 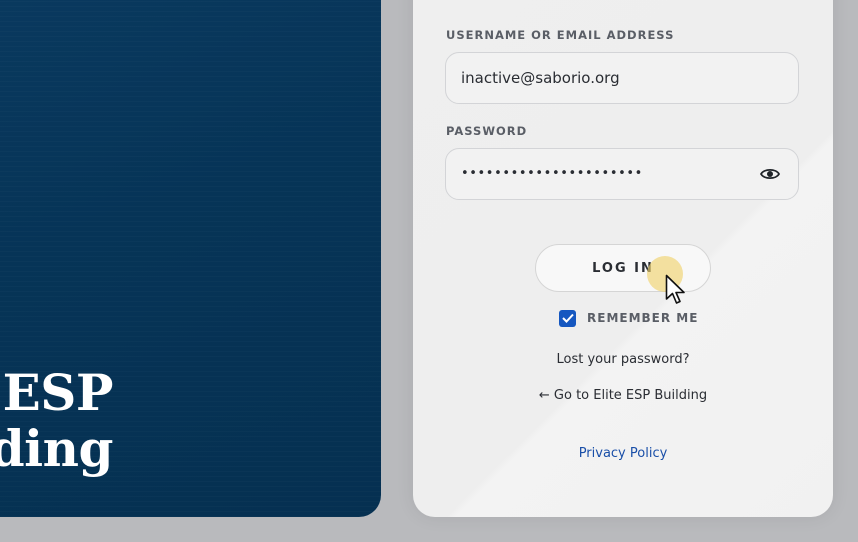 I want to click on checkmark-icon, so click(x=567, y=318).